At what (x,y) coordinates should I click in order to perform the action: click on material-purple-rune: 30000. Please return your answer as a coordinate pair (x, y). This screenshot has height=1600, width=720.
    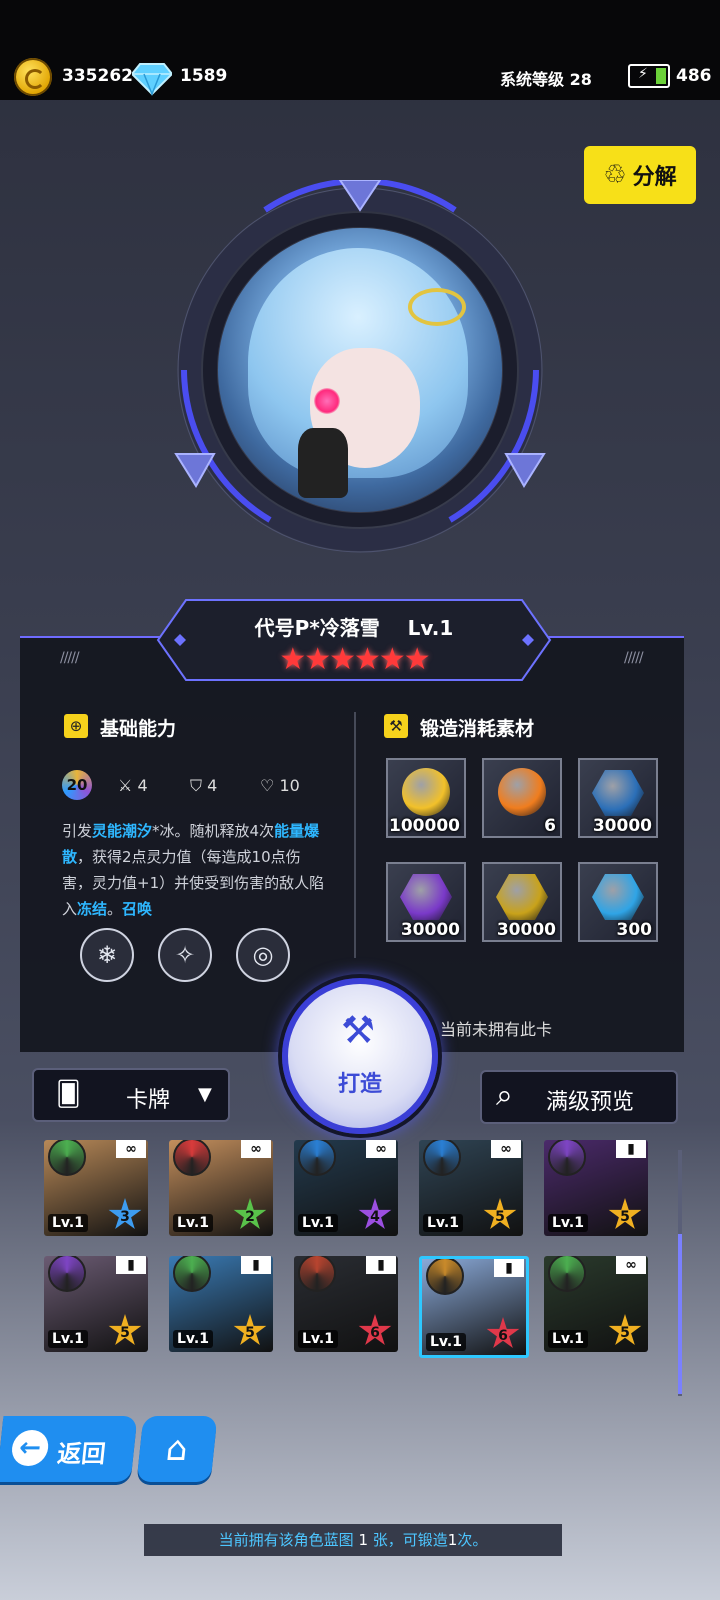
    Looking at the image, I should click on (426, 902).